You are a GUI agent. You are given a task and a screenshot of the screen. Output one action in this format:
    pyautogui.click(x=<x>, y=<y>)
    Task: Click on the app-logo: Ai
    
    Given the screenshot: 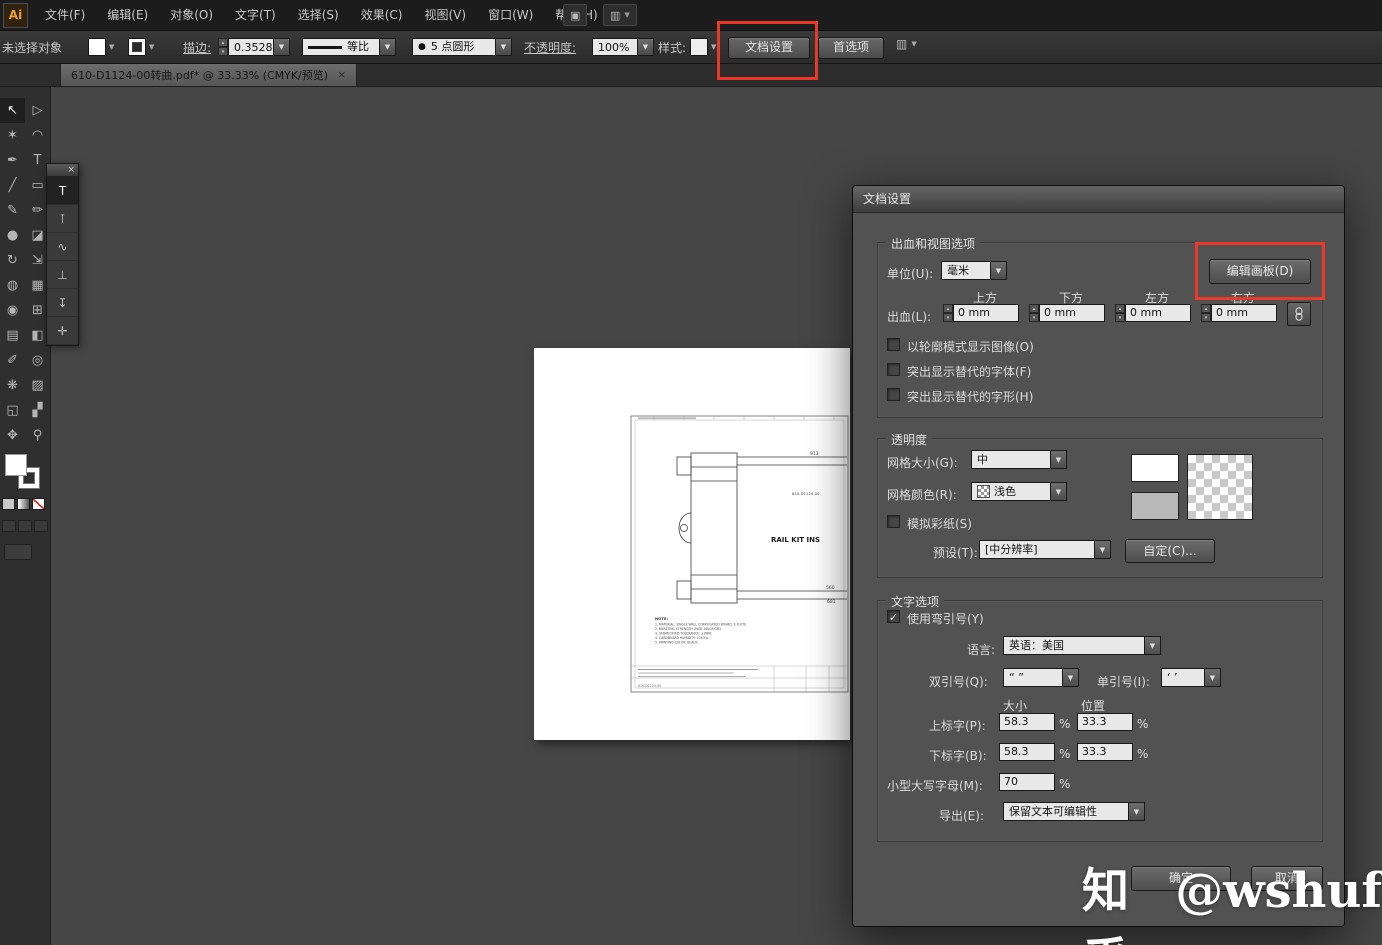 What is the action you would take?
    pyautogui.click(x=15, y=15)
    